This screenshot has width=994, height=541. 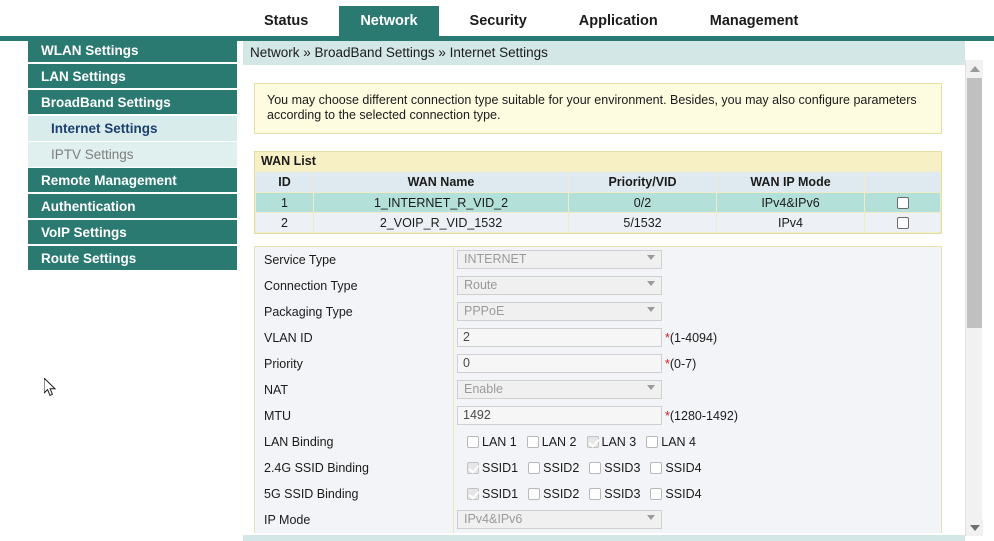 What do you see at coordinates (598, 222) in the screenshot?
I see `table-row: 2 2_VOIP_R_VID_1532 5/1532 IPv4` at bounding box center [598, 222].